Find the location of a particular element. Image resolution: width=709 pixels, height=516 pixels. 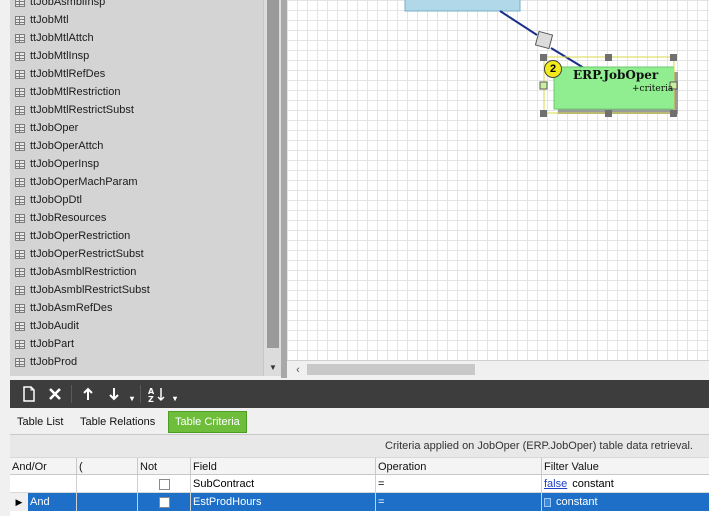

list-item: ttJobAsmRefDes is located at coordinates (136, 308).